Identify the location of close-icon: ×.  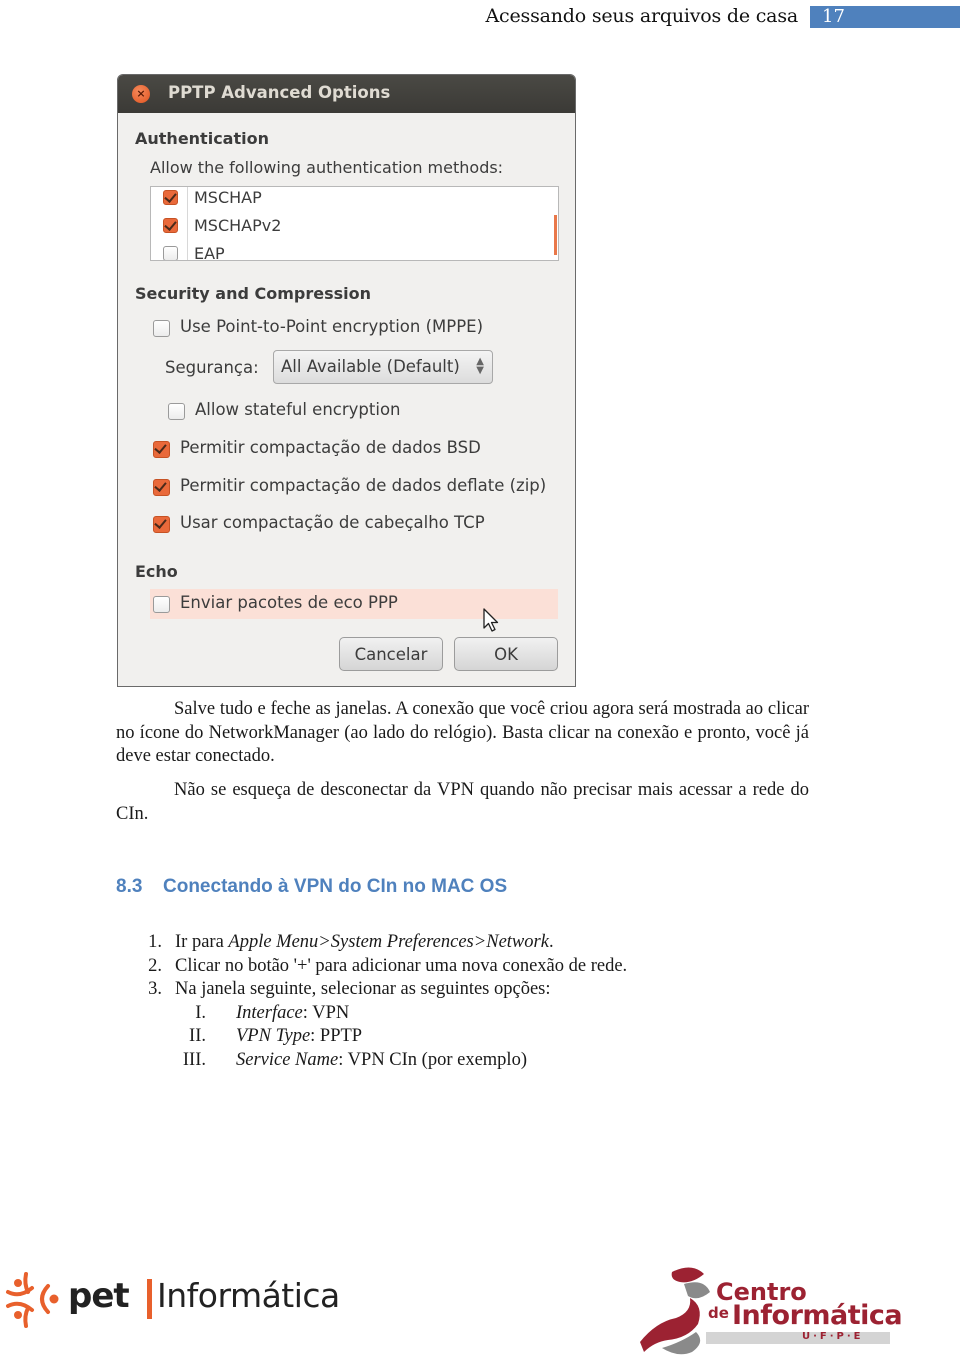
(141, 94).